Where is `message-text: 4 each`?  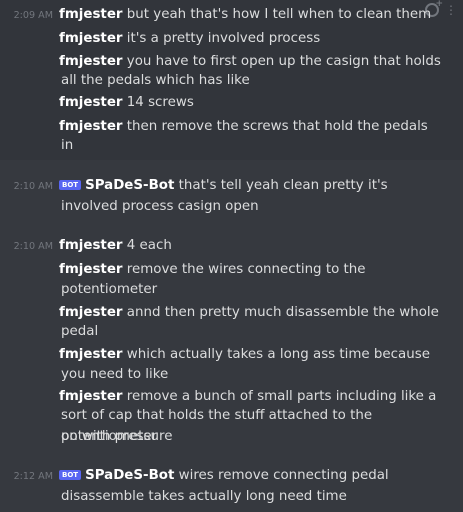 message-text: 4 each is located at coordinates (149, 245).